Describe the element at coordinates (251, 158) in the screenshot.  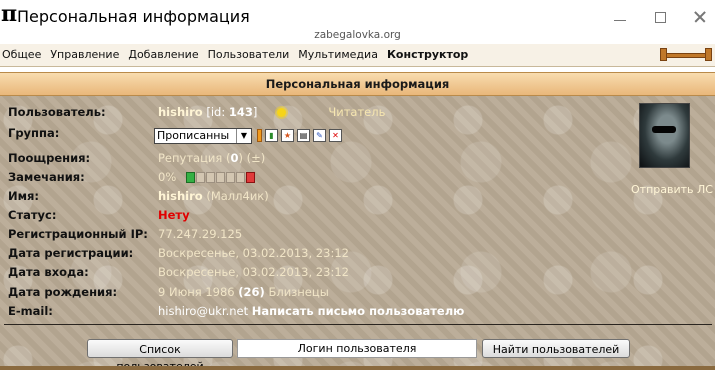
I see `reputation-change: ) (±)` at that location.